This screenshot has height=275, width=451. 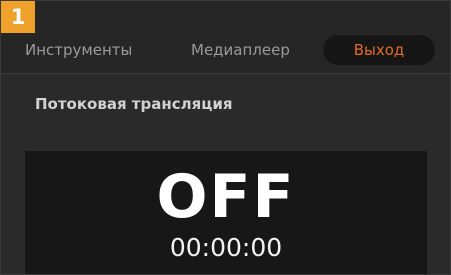 I want to click on tab-media-player: Медиаплеер, so click(x=251, y=50).